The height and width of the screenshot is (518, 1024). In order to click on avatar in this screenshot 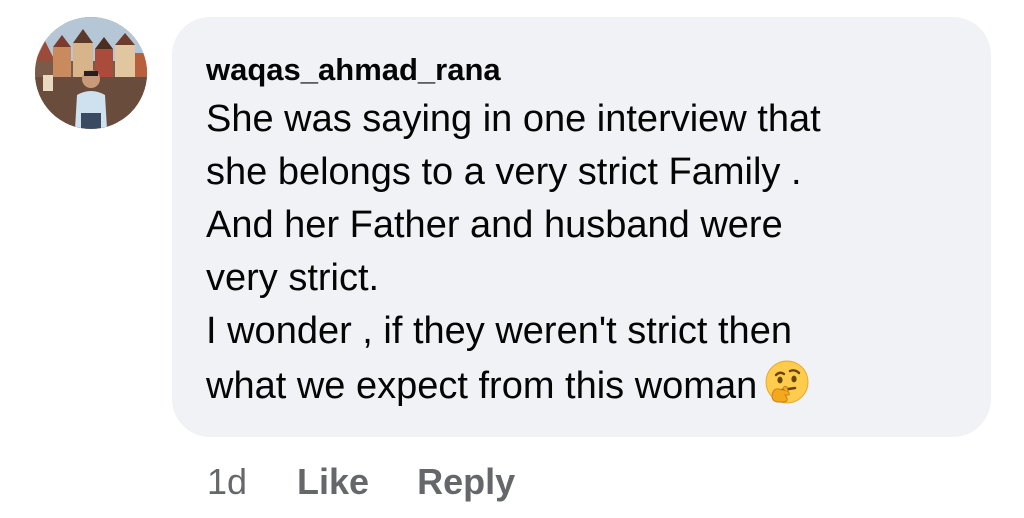, I will do `click(91, 73)`.